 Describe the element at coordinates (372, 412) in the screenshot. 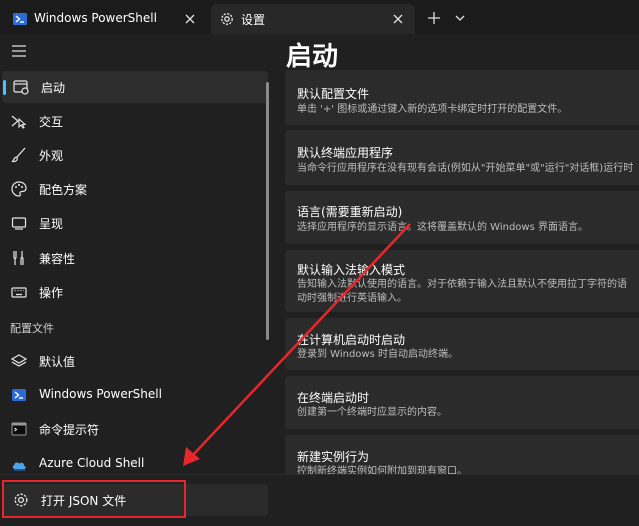

I see `card-description: 创建第一个终端时应显示的内容。` at that location.